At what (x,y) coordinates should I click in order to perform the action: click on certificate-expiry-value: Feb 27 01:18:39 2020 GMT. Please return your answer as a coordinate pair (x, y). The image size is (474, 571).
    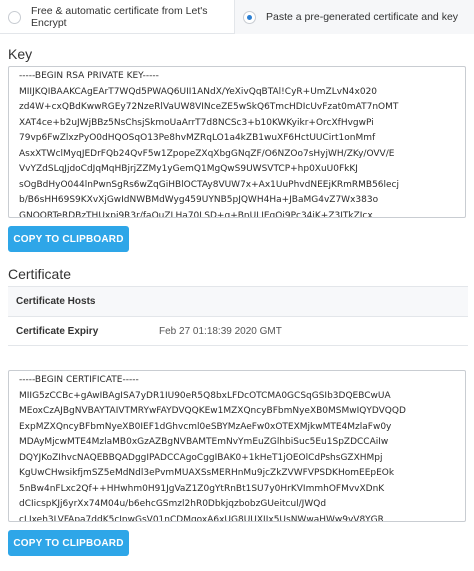
    Looking at the image, I should click on (220, 331).